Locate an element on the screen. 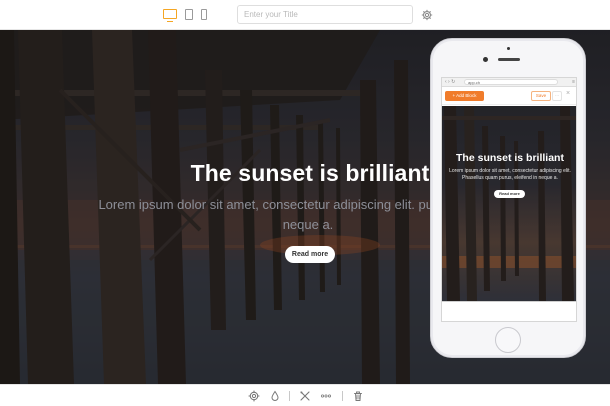 The image size is (610, 406). browser-menu-icon: ≡ is located at coordinates (573, 82).